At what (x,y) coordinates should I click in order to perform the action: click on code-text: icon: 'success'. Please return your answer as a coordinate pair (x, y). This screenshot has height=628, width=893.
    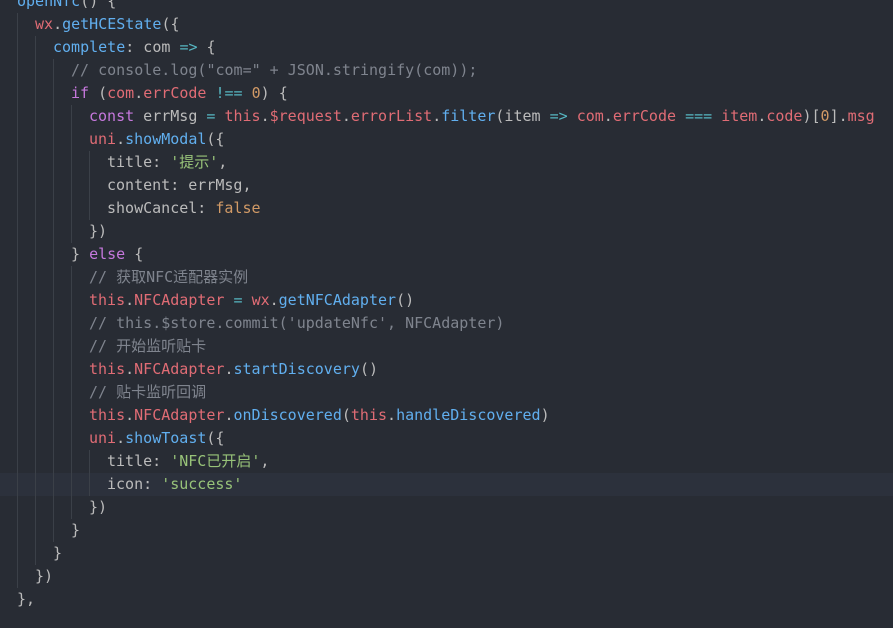
    Looking at the image, I should click on (174, 484).